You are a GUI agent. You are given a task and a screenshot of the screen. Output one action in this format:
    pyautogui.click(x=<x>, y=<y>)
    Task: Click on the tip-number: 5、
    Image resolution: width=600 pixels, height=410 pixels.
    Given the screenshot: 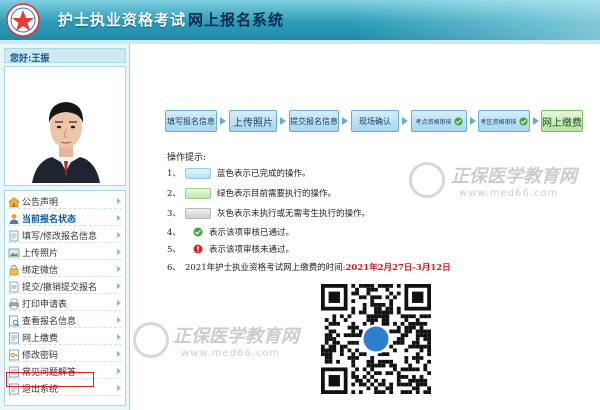 What is the action you would take?
    pyautogui.click(x=174, y=250)
    